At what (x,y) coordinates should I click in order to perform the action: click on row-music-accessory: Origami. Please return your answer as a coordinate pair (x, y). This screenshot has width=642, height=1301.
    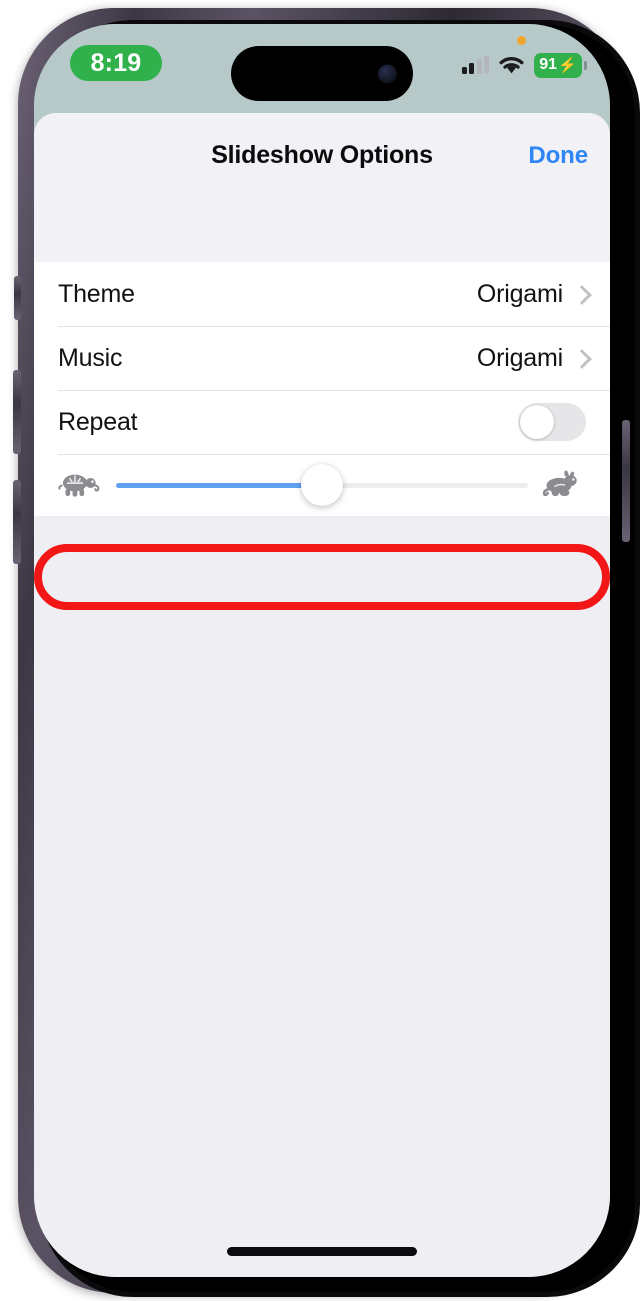
    Looking at the image, I should click on (531, 358).